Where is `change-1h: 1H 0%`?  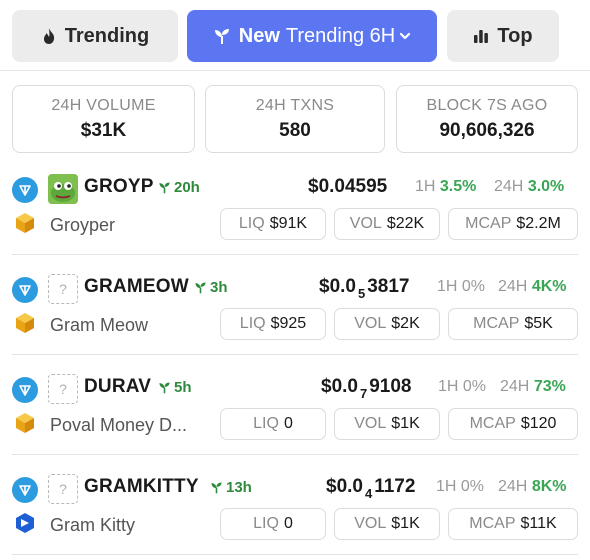 change-1h: 1H 0% is located at coordinates (462, 387).